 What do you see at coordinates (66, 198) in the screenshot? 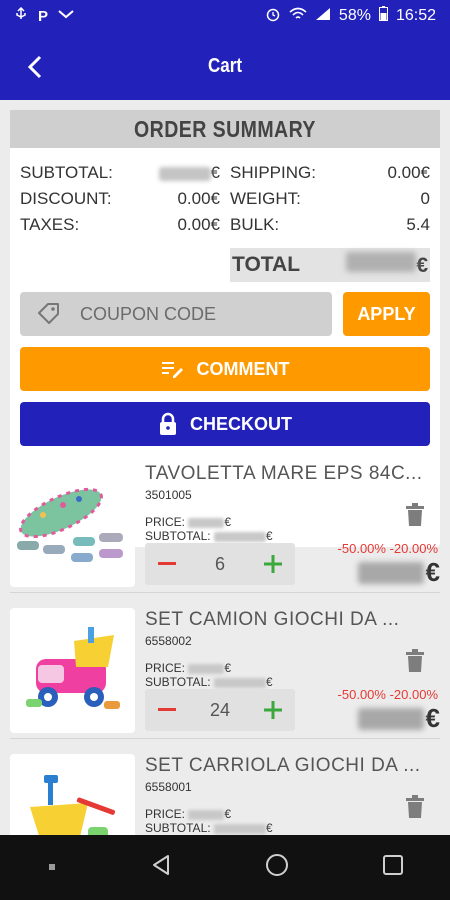
I see `discount-label: DISCOUNT:` at bounding box center [66, 198].